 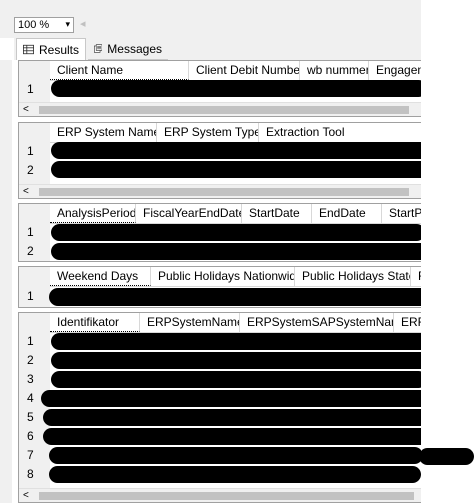 I want to click on column-header: StartDate, so click(x=277, y=213).